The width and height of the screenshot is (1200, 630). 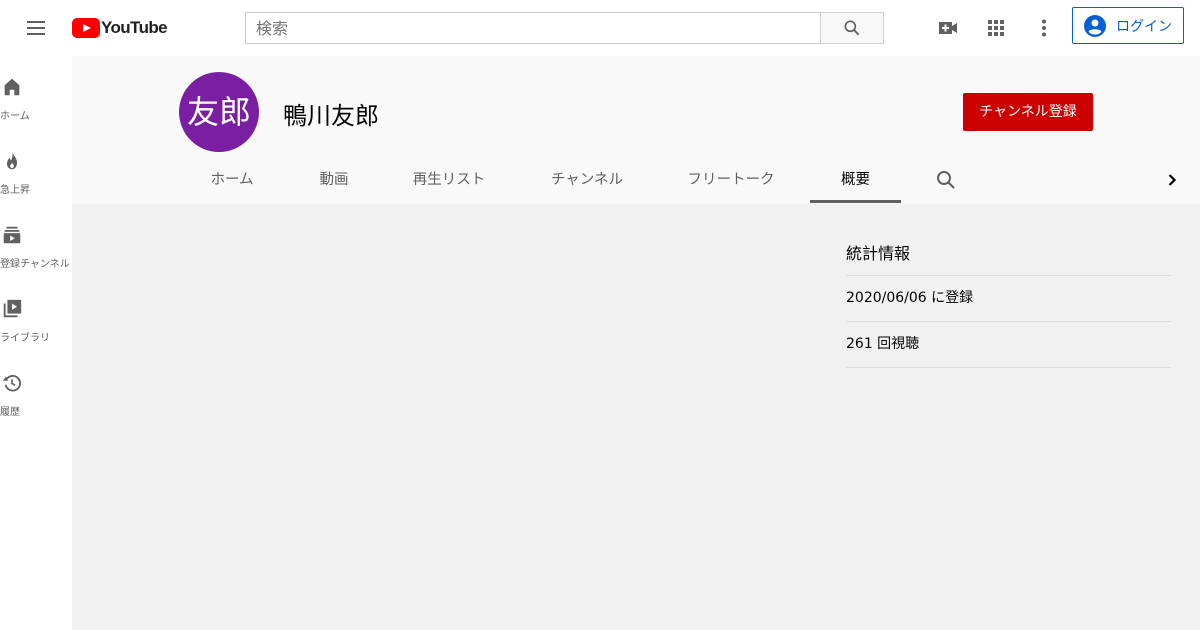 I want to click on subscribe-button: チャンネル登録, so click(x=1028, y=112).